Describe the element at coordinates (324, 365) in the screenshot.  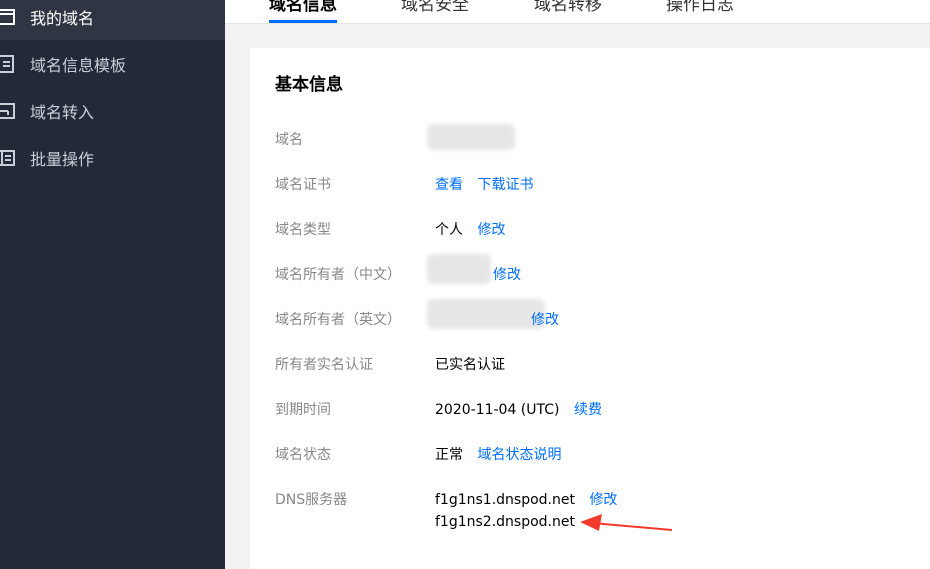
I see `verify-label: 所有者实名认证` at that location.